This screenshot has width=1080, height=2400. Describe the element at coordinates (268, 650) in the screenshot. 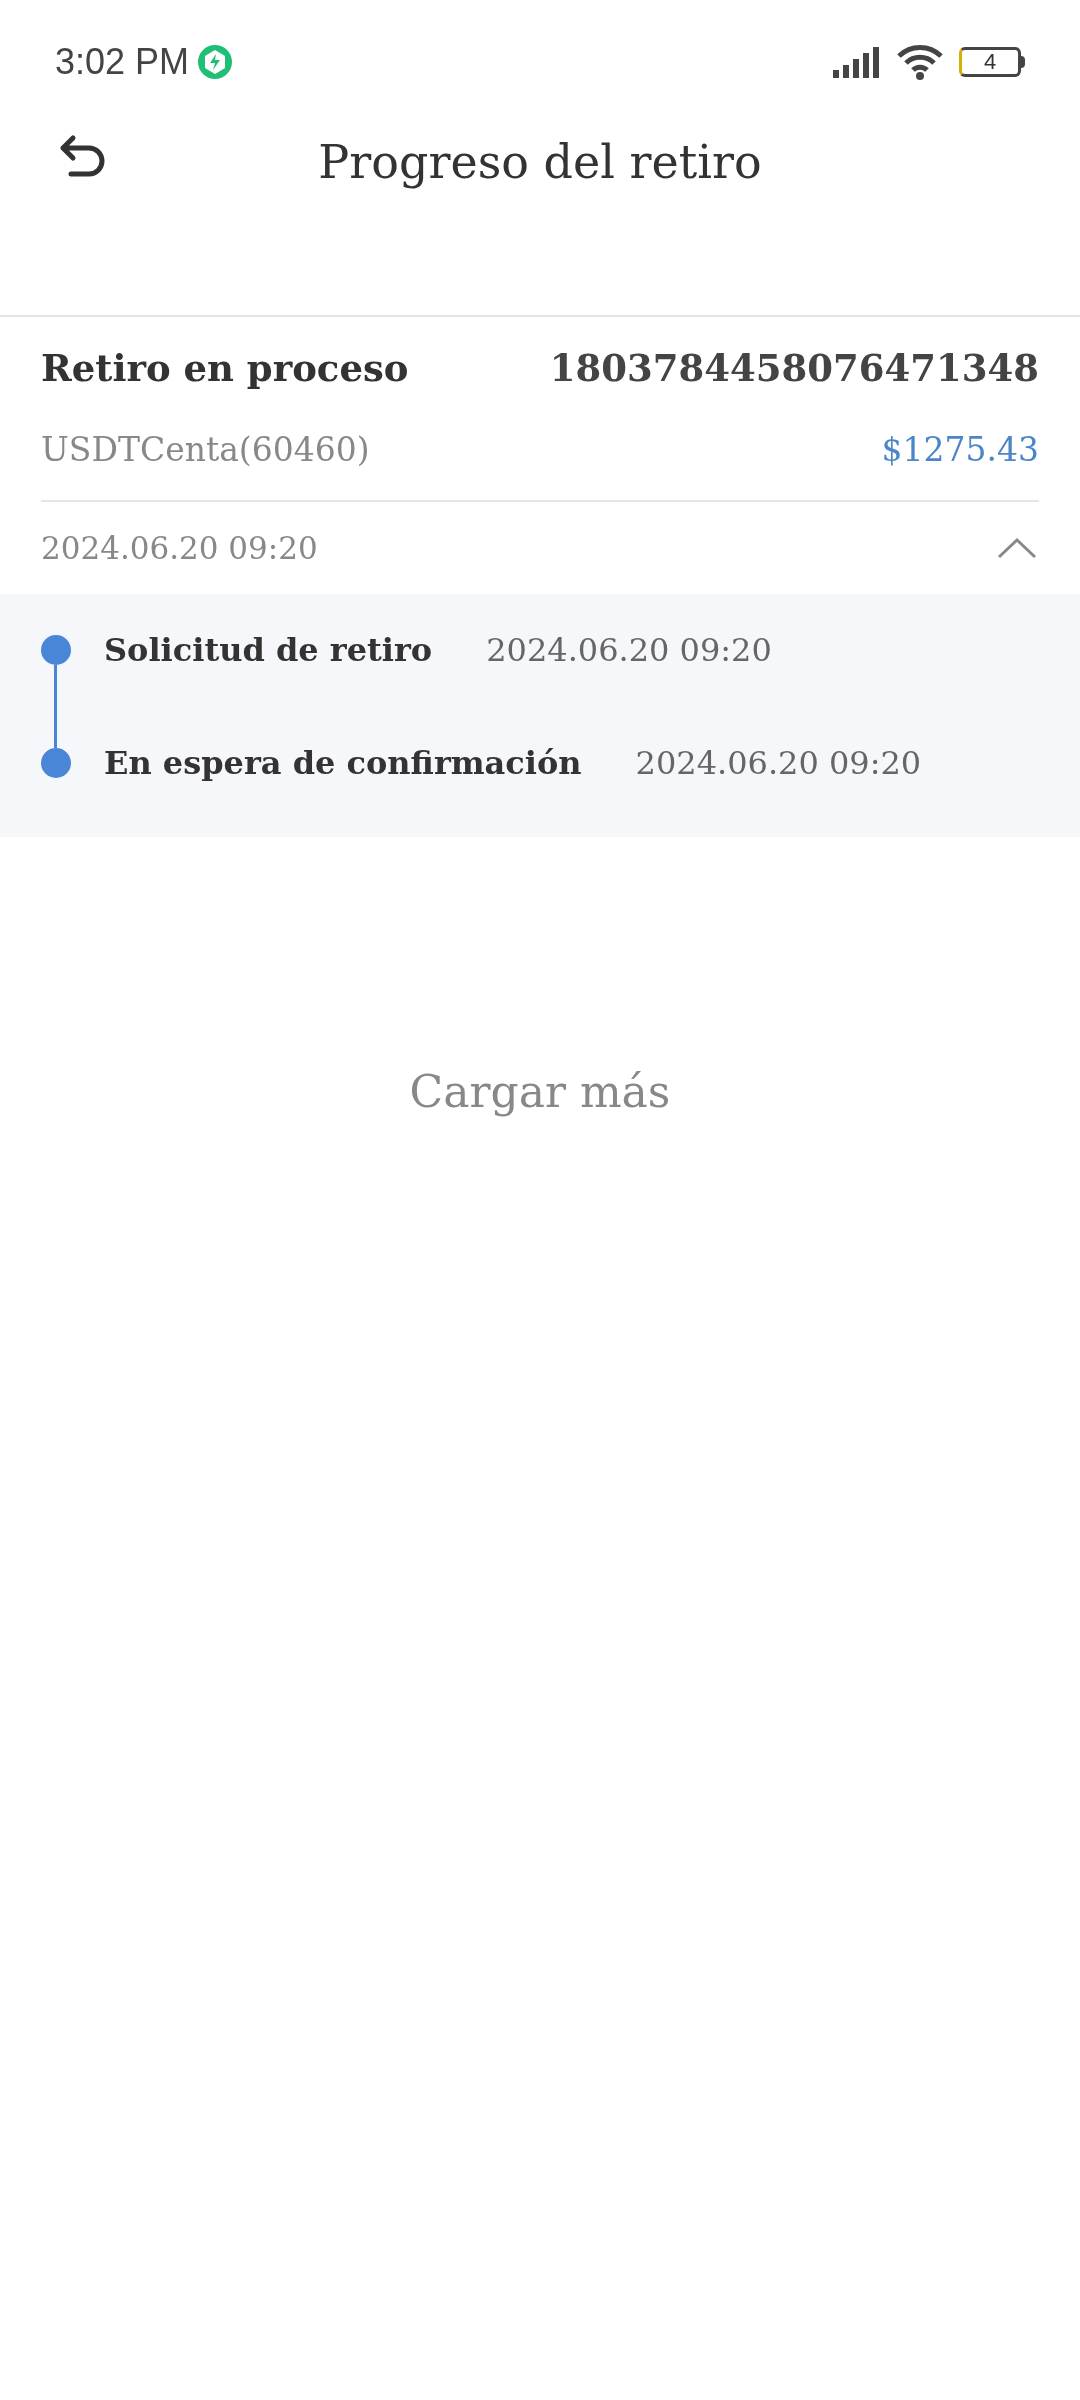

I see `step-label: Solicitud de retiro` at that location.